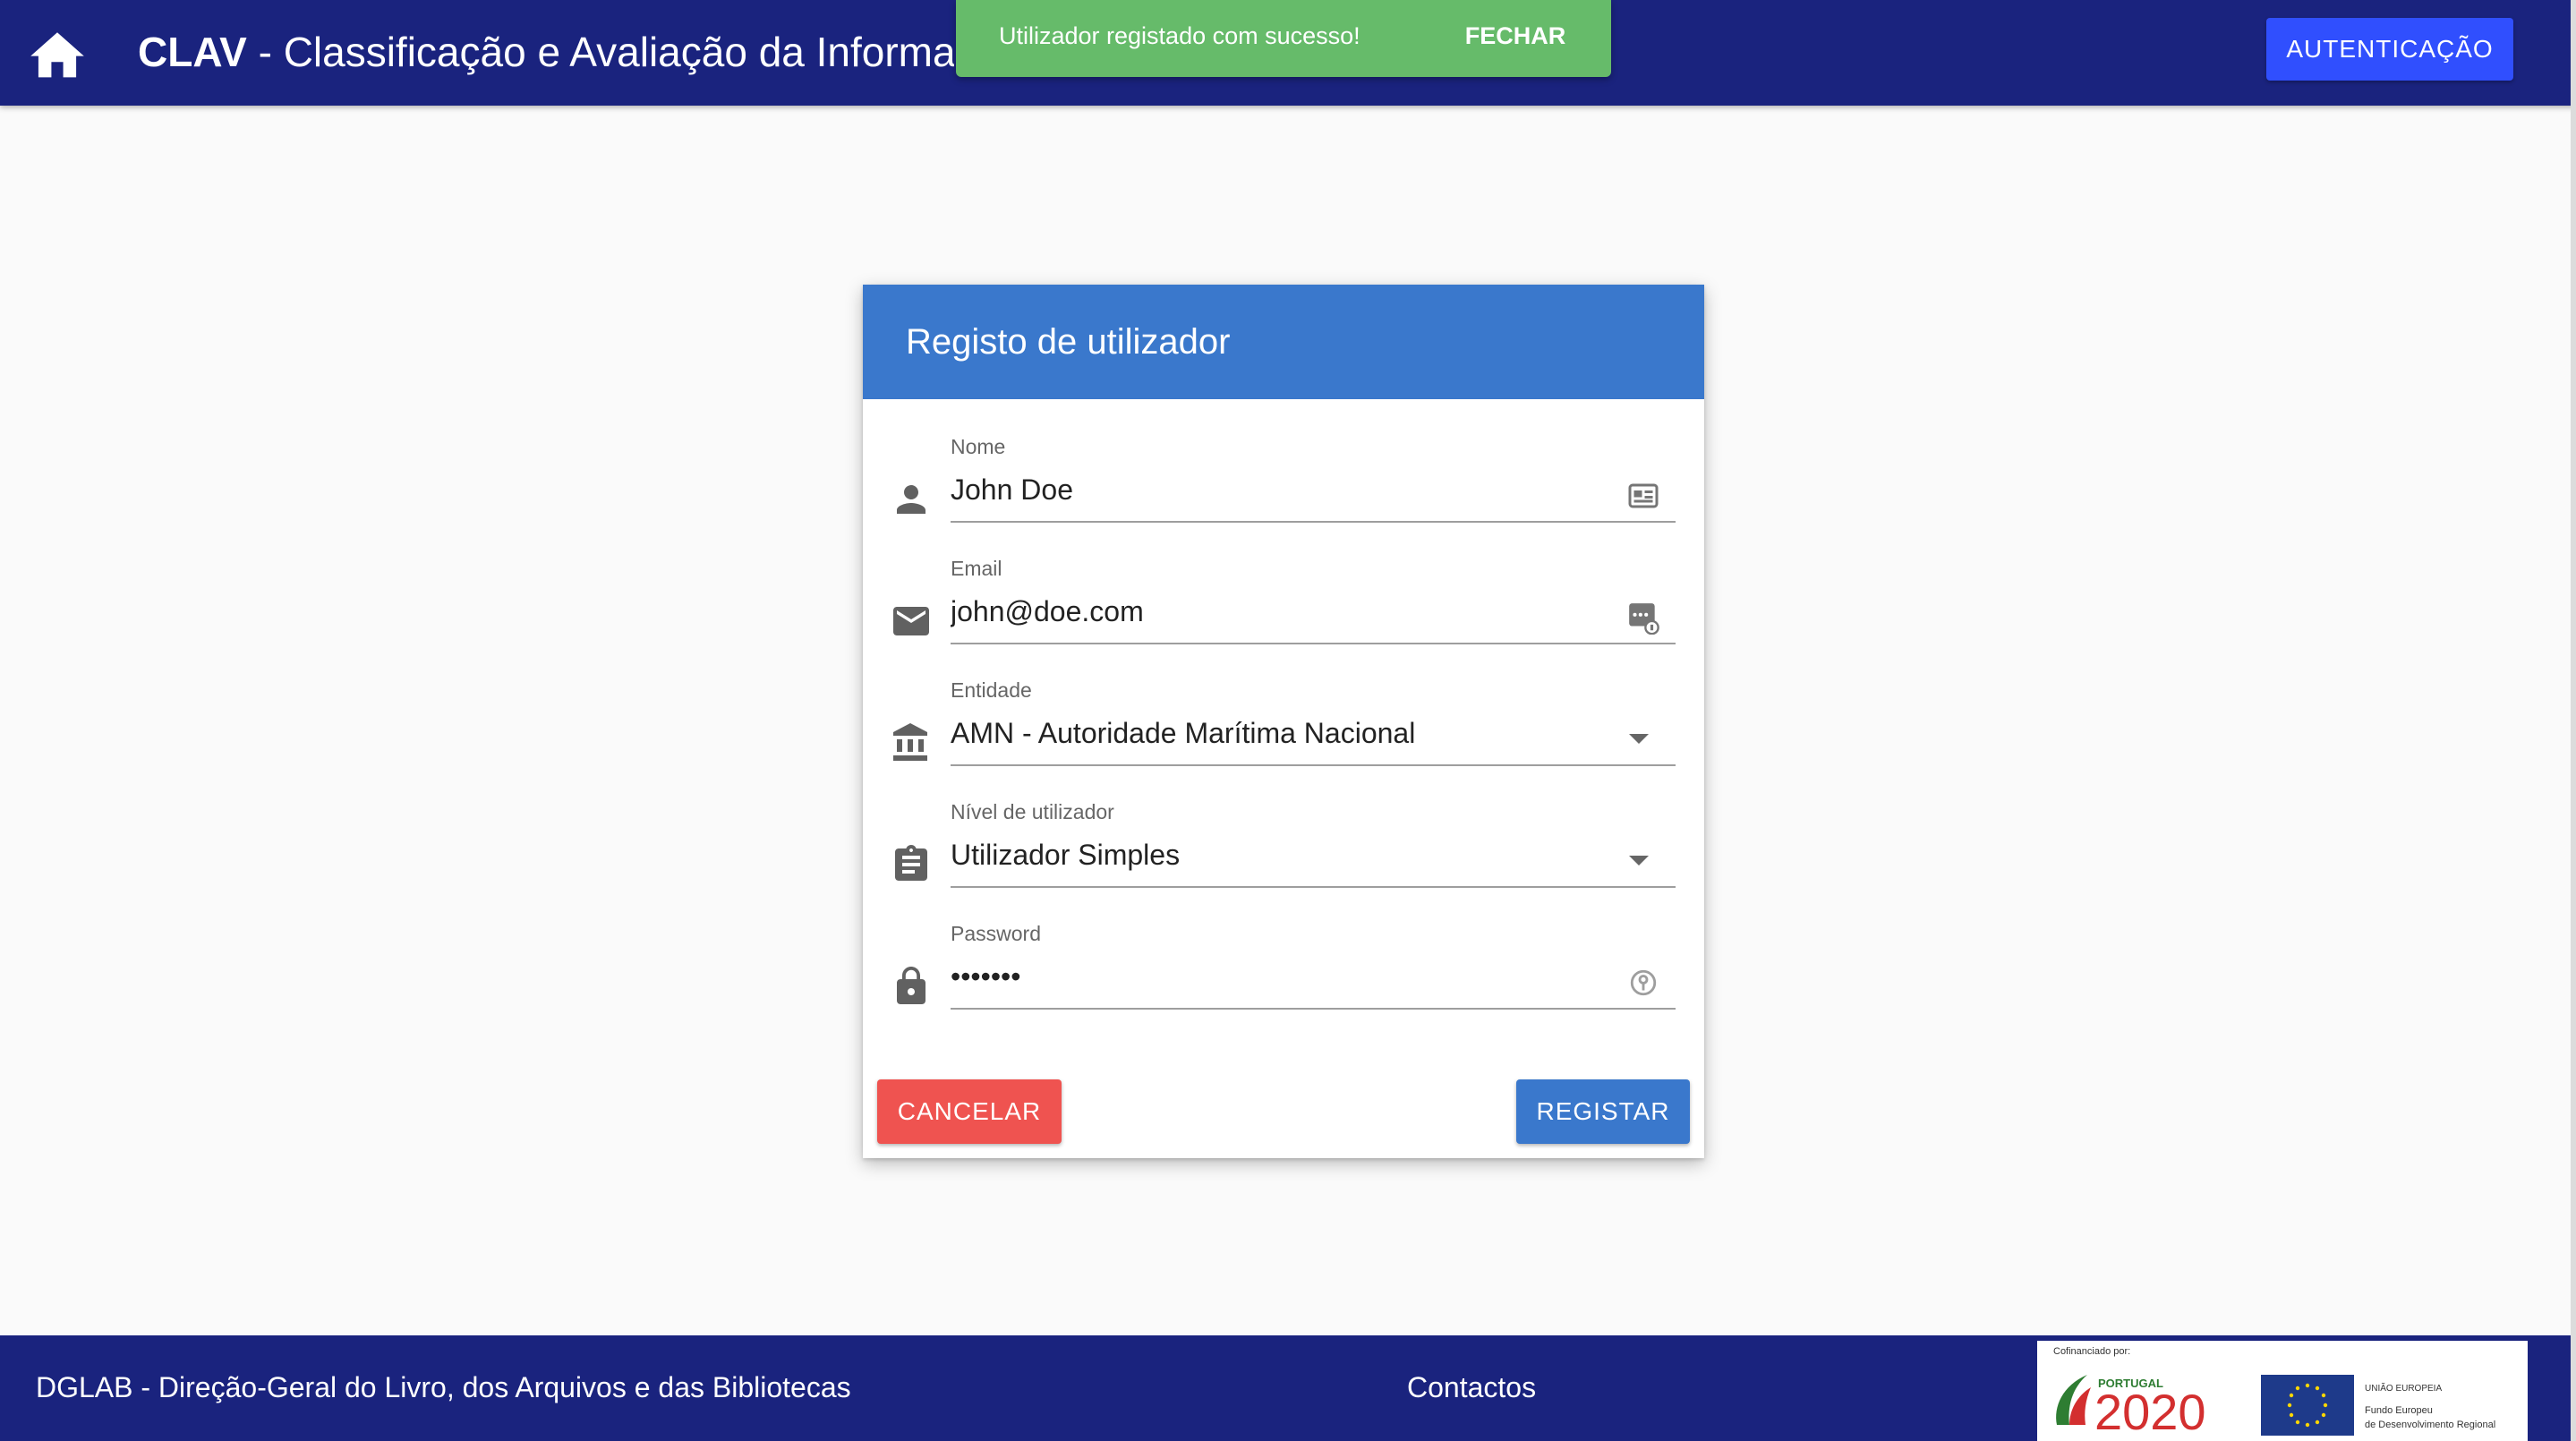  I want to click on name-label: Nome, so click(978, 446).